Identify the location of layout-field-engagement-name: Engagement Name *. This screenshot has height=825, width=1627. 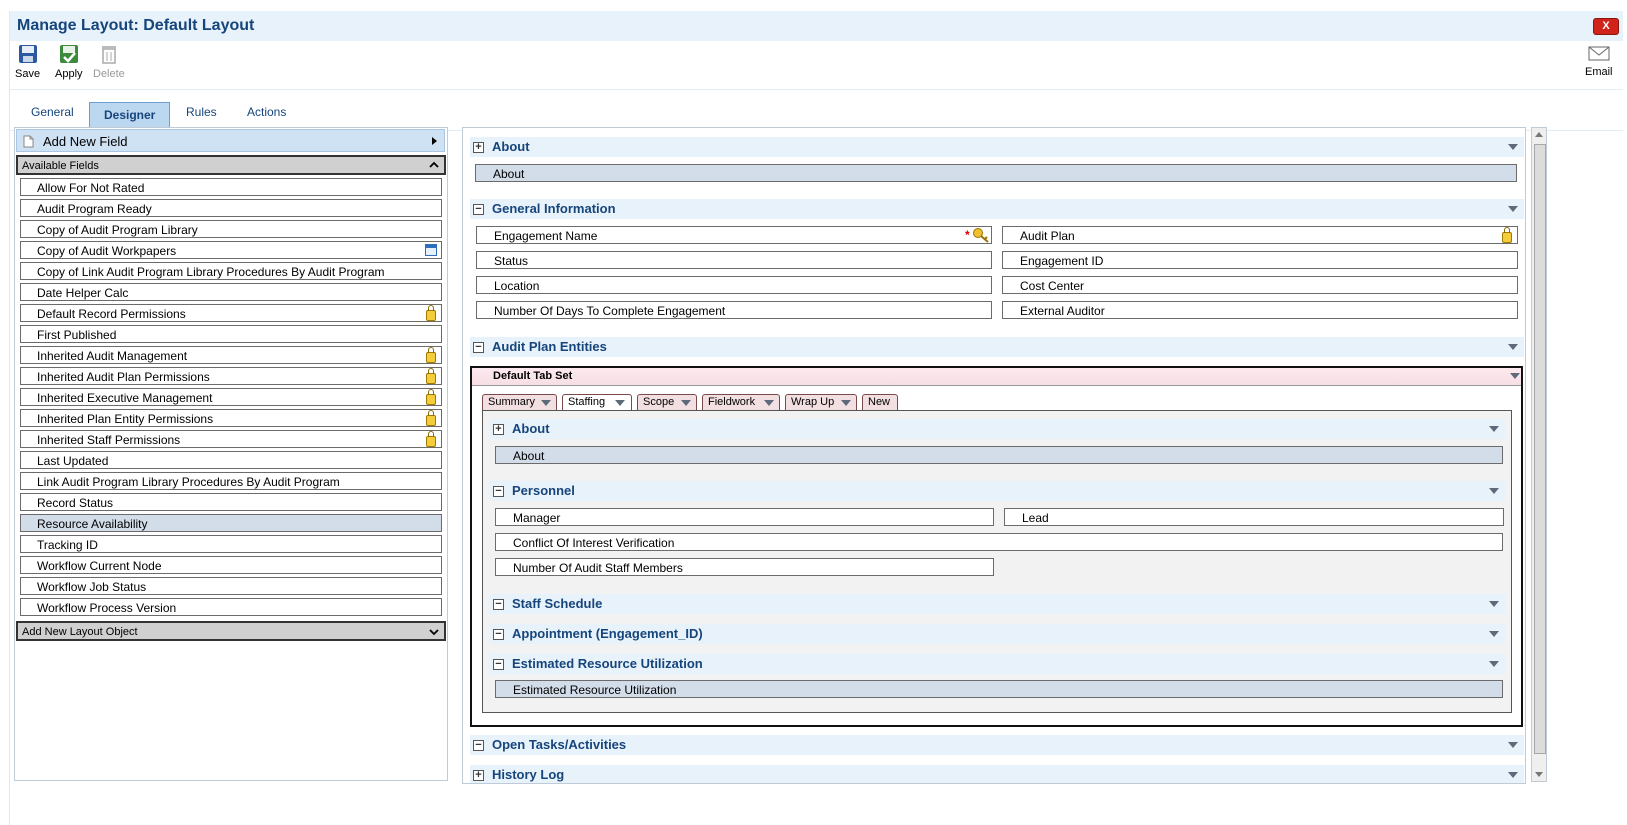
(734, 235).